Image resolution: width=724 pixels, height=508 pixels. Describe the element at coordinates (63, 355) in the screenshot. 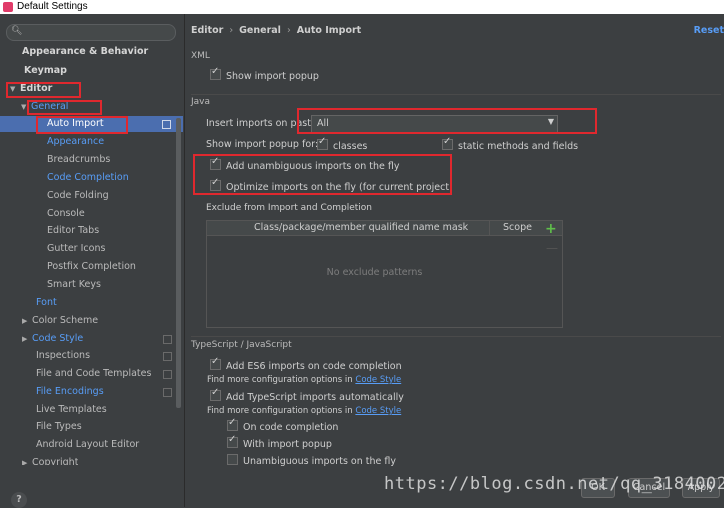

I see `sidebar-item-label: Inspections` at that location.